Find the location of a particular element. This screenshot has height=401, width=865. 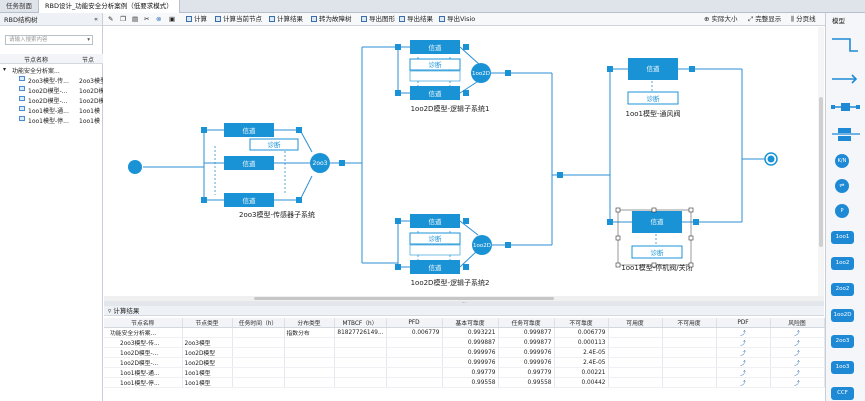

expand-icon: ▾ is located at coordinates (4, 69).